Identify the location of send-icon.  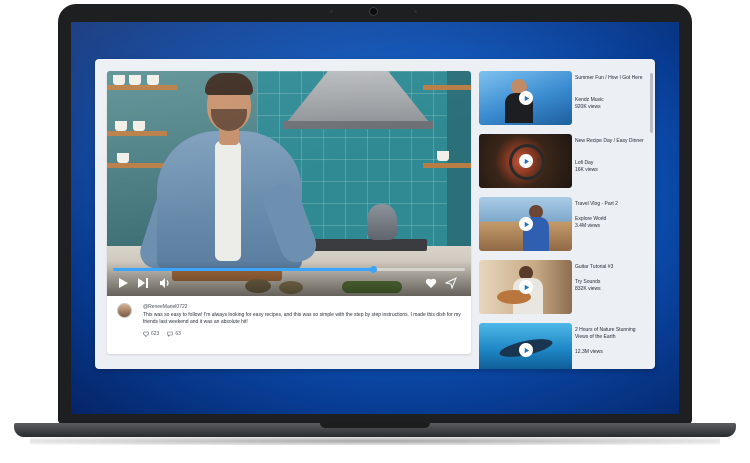
(451, 283).